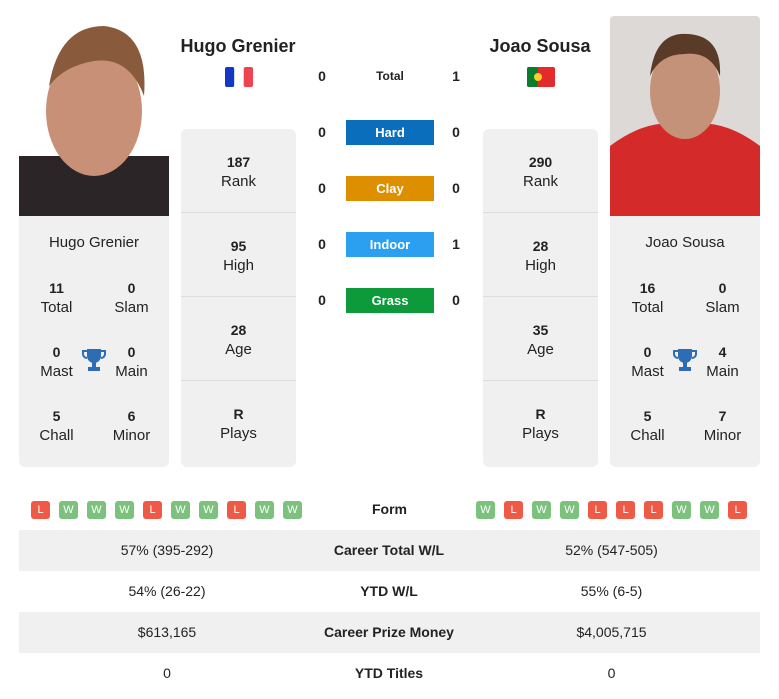 The height and width of the screenshot is (699, 779). Describe the element at coordinates (322, 244) in the screenshot. I see `h2h-p1-indoor: 0` at that location.